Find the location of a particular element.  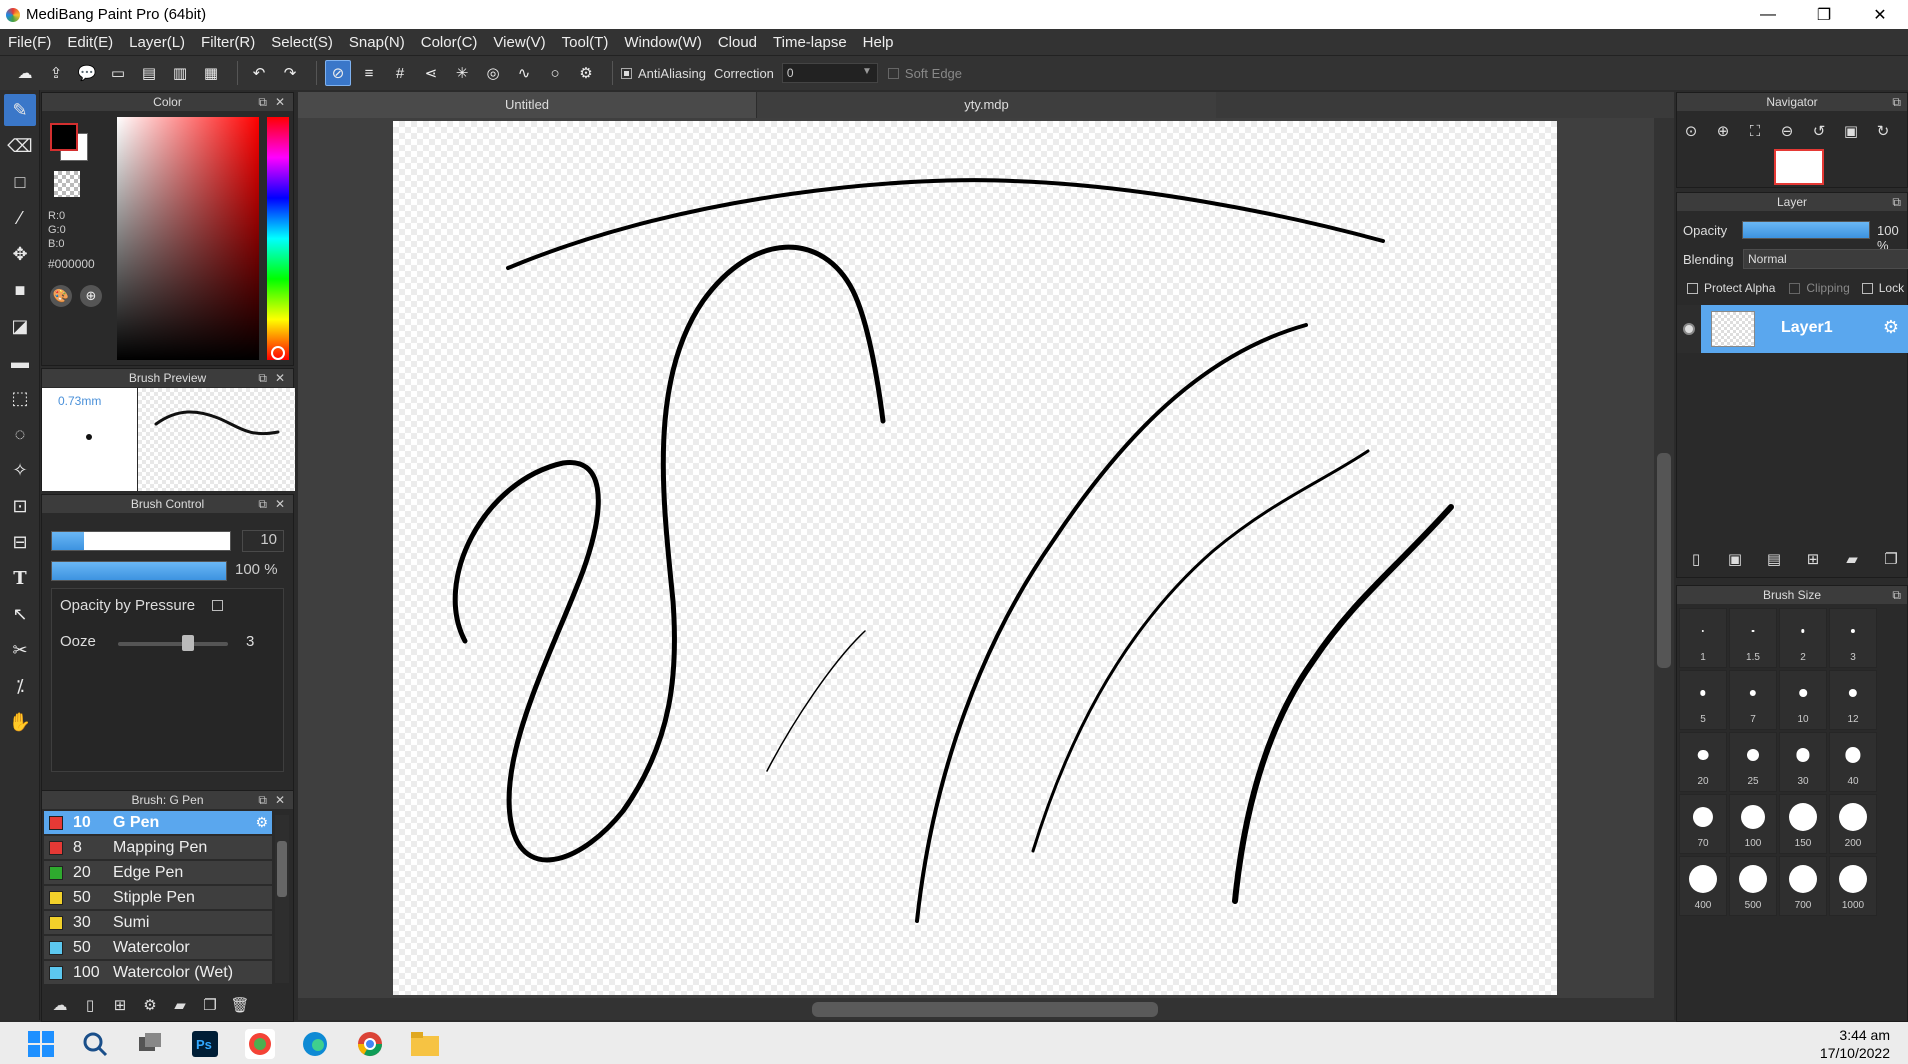

new-halftone-layer-icon: ▣ is located at coordinates (1735, 559).